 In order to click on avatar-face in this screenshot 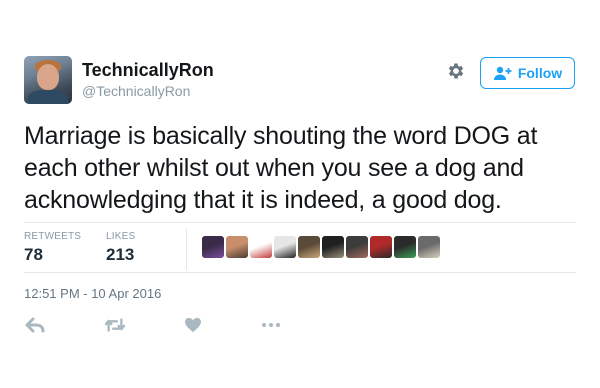, I will do `click(48, 77)`.